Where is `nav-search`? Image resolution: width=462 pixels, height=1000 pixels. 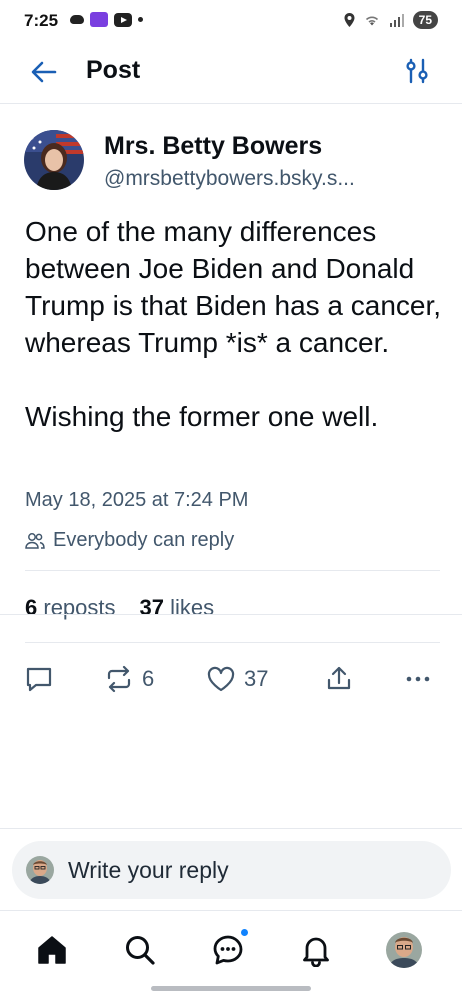
nav-search is located at coordinates (140, 950).